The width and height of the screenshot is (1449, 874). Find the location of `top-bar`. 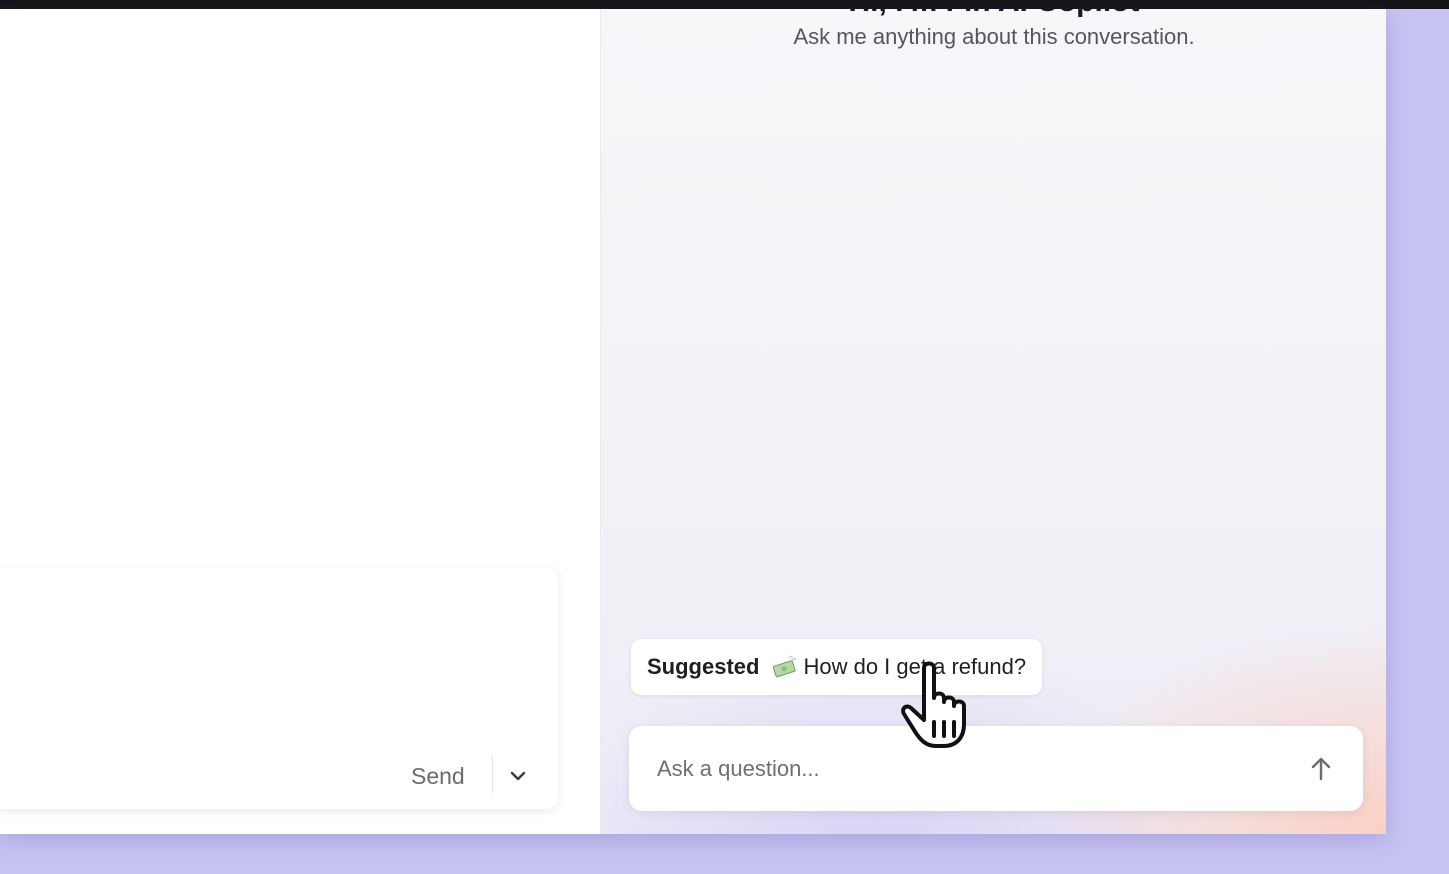

top-bar is located at coordinates (724, 4).